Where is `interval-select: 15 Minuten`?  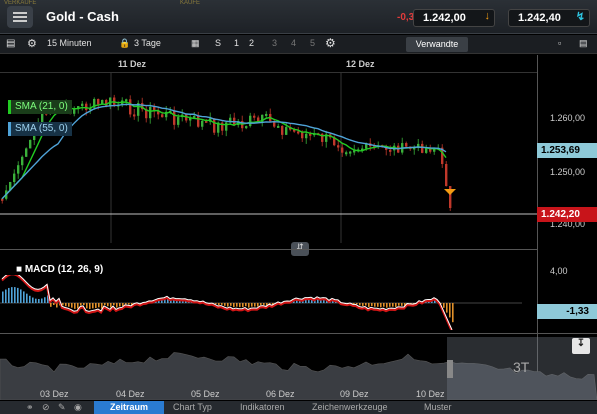 interval-select: 15 Minuten is located at coordinates (69, 43).